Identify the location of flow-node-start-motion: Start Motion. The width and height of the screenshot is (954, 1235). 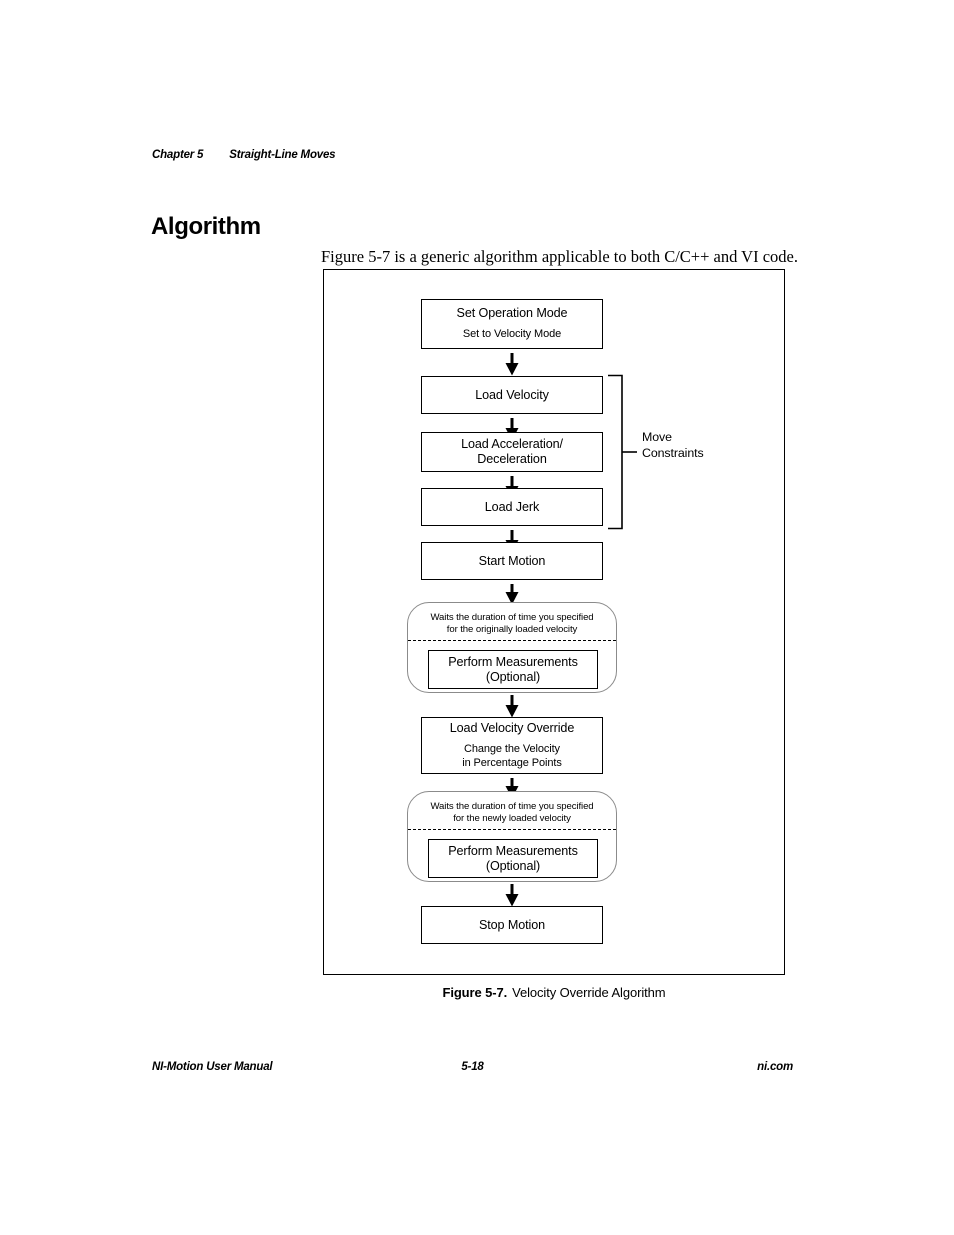
(513, 562).